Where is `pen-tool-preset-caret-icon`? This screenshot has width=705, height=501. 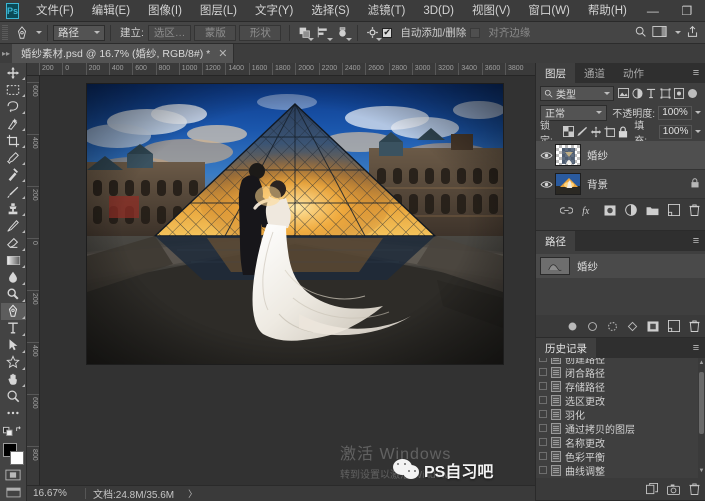
pen-tool-preset-caret-icon is located at coordinates (39, 32).